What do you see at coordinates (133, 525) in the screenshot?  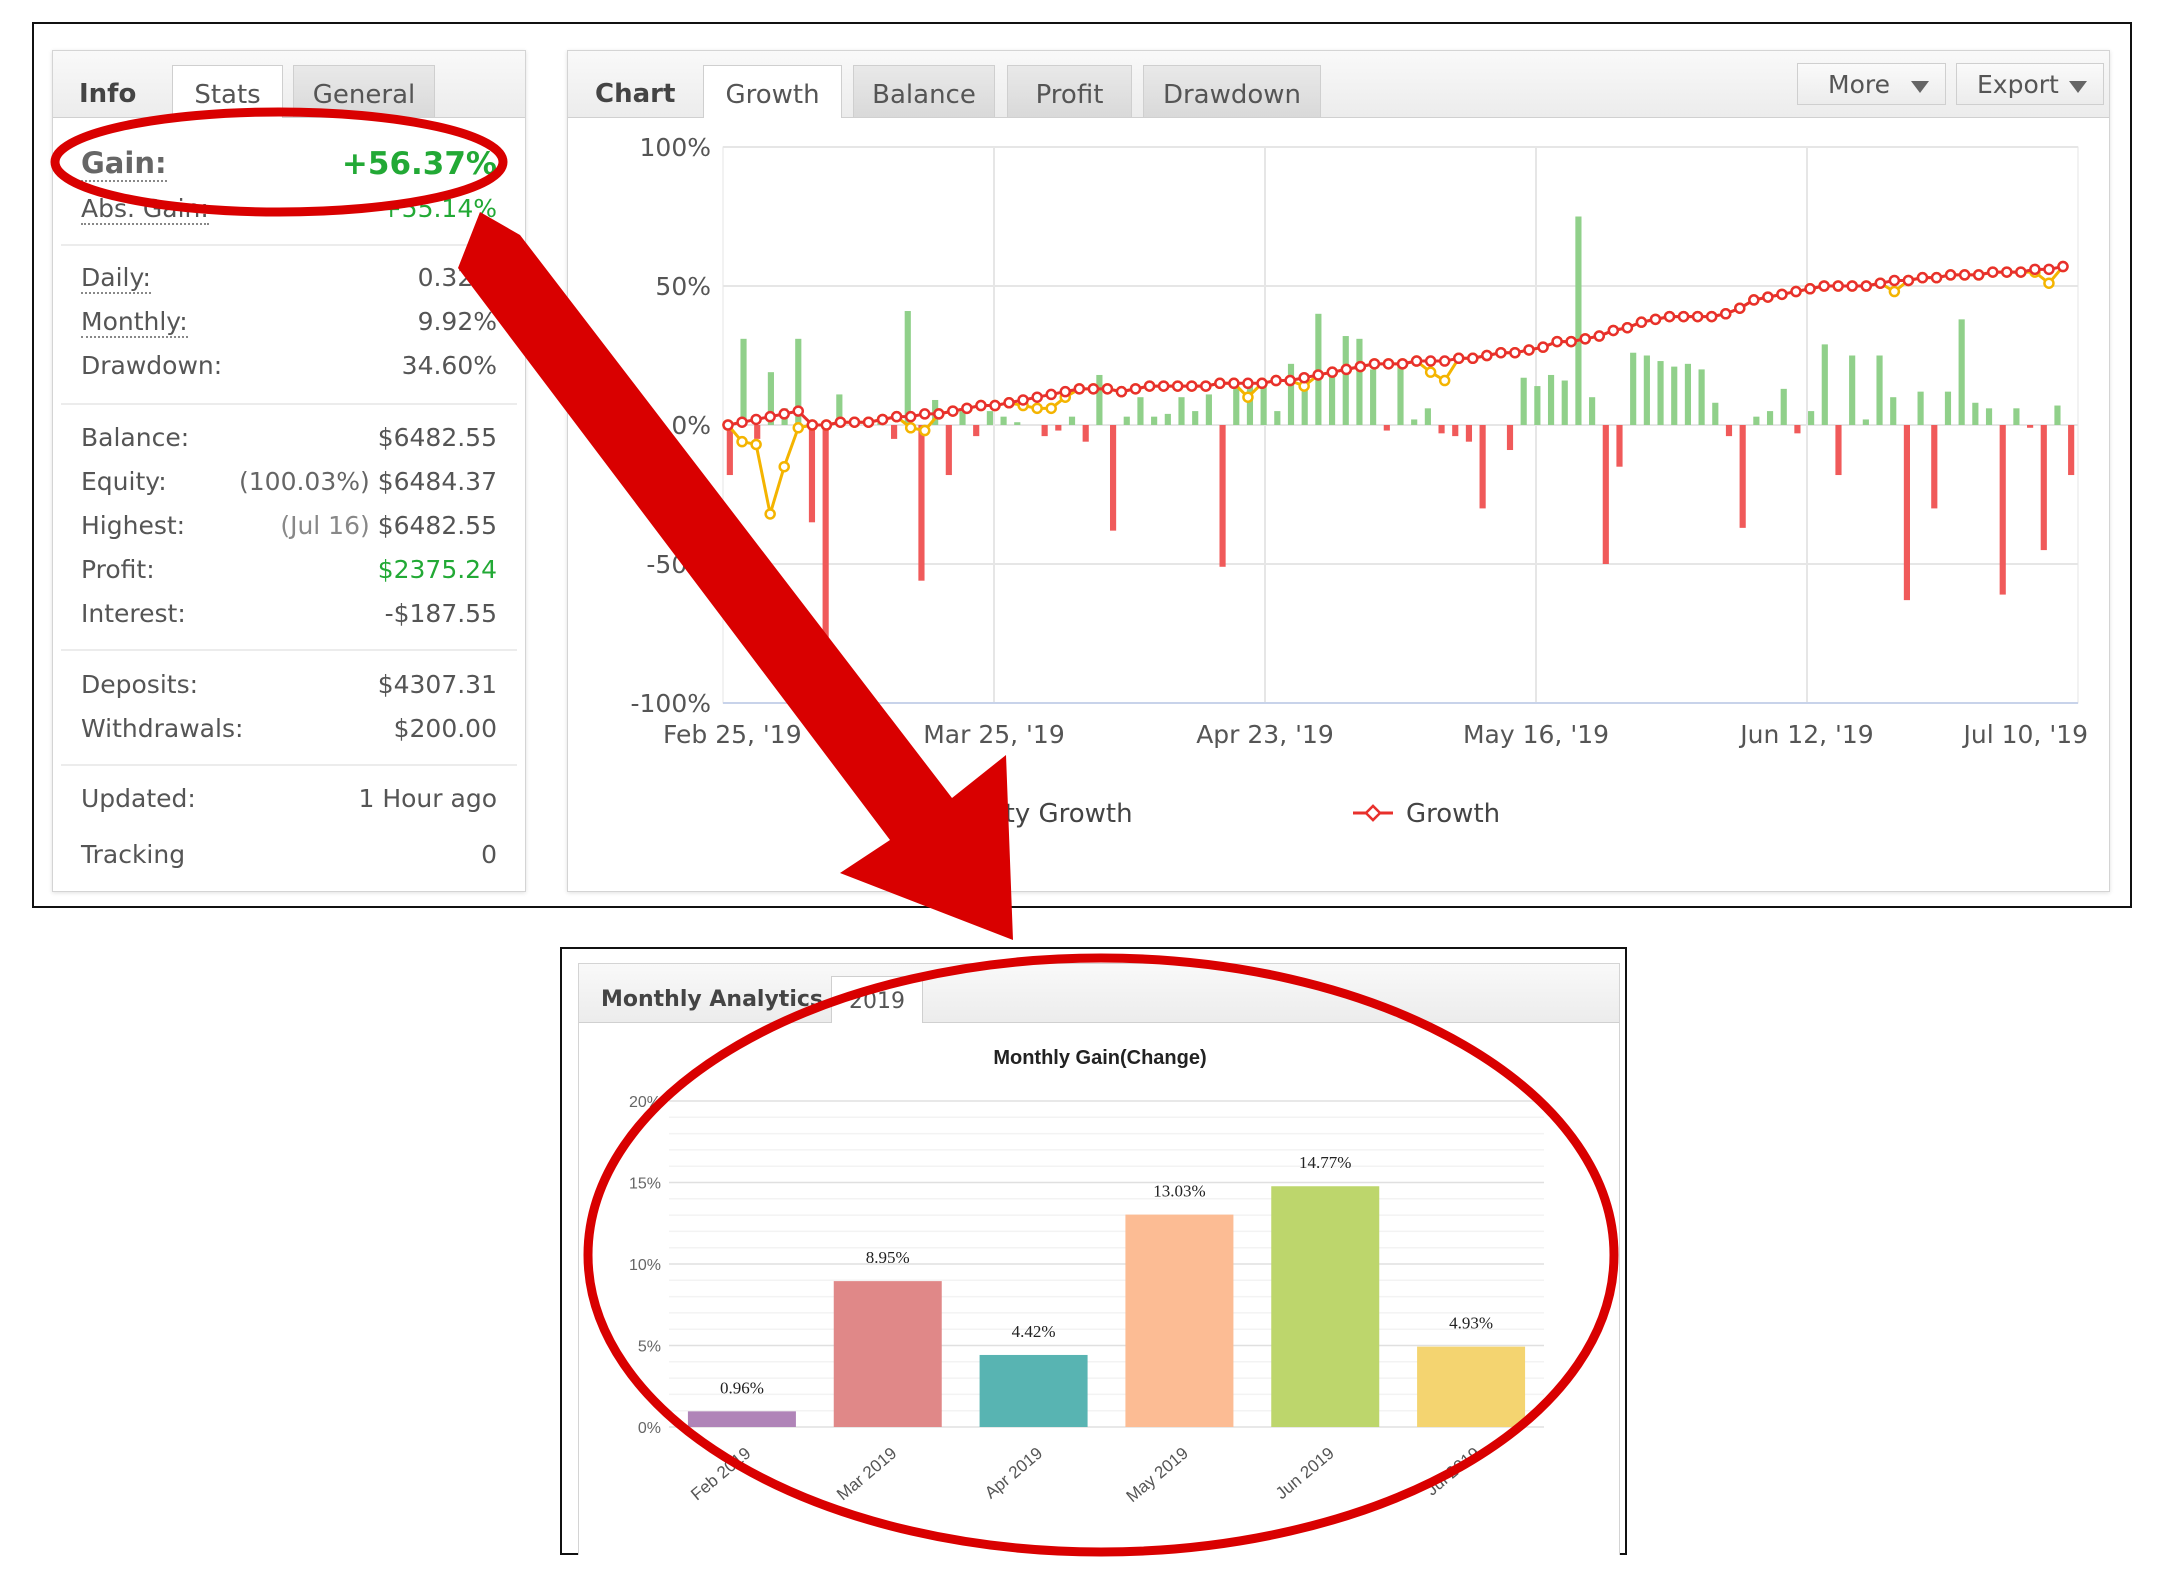 I see `highest-label: Highest:` at bounding box center [133, 525].